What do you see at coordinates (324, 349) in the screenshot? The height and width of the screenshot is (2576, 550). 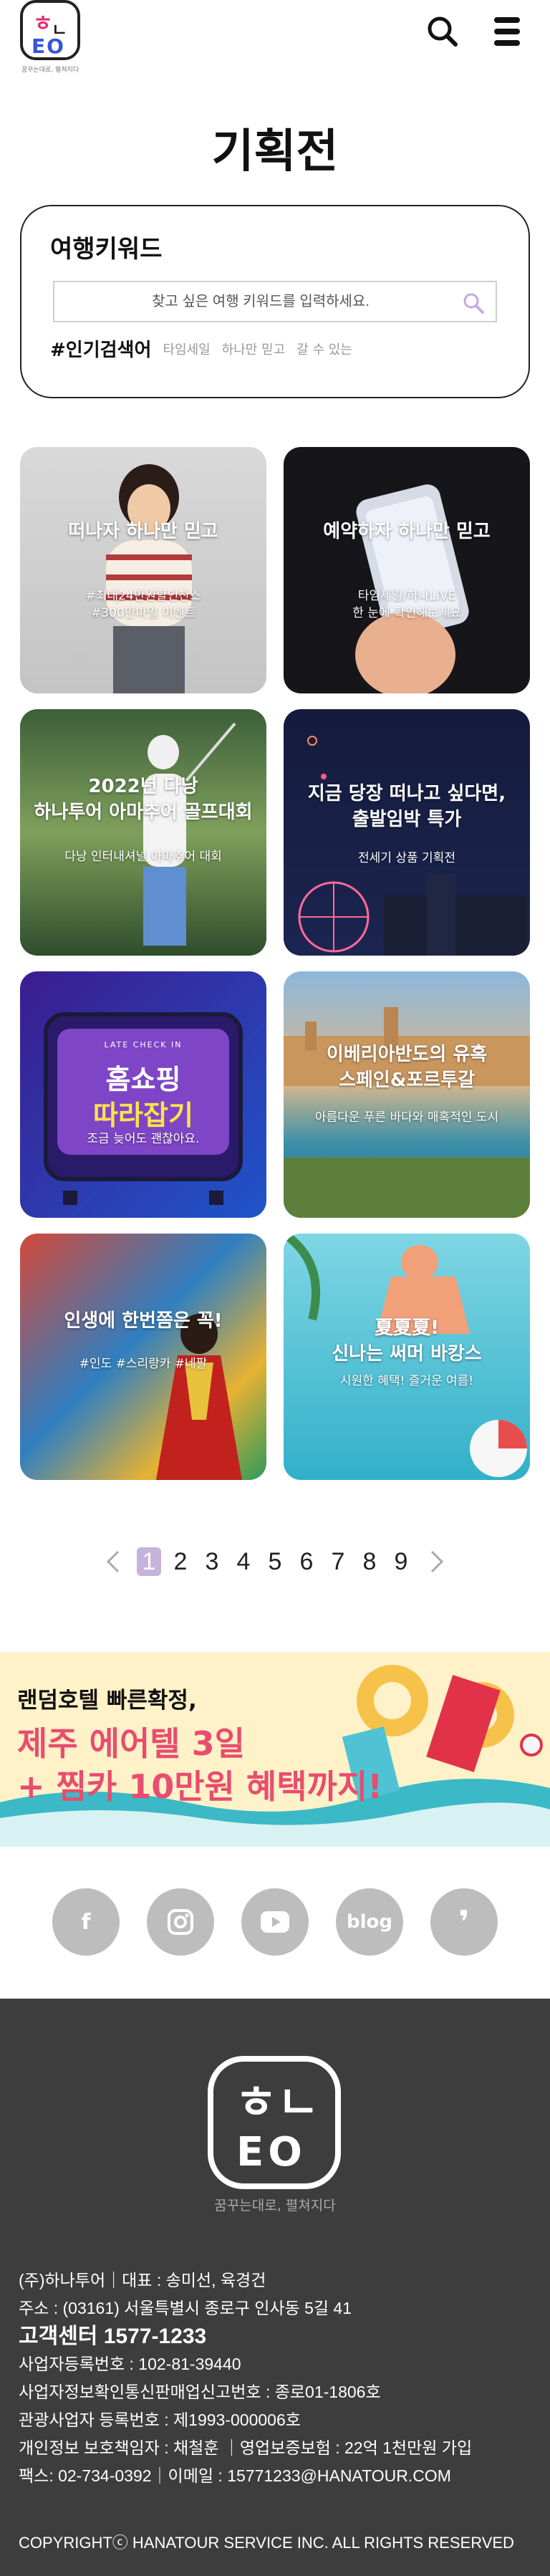 I see `popular-tag: 갈 수 있는` at bounding box center [324, 349].